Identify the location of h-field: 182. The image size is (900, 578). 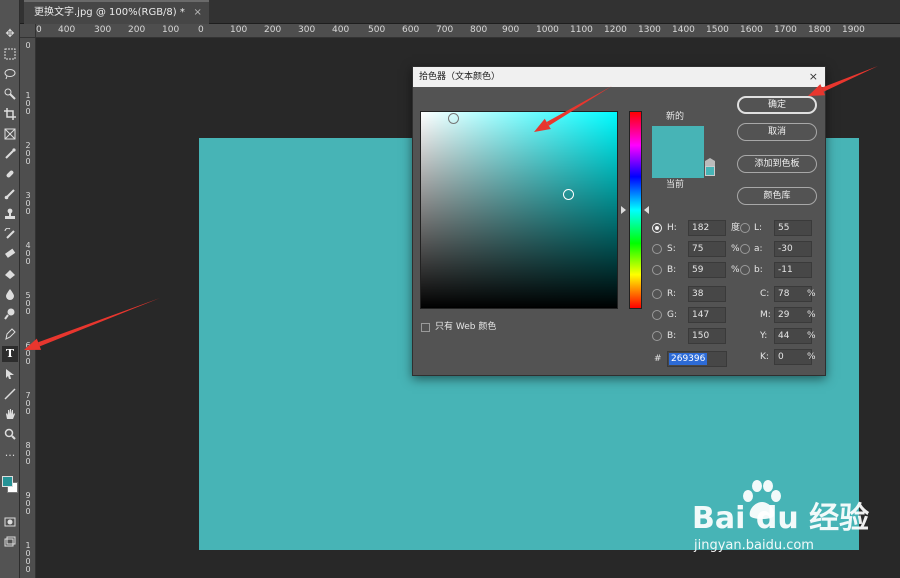
(707, 228).